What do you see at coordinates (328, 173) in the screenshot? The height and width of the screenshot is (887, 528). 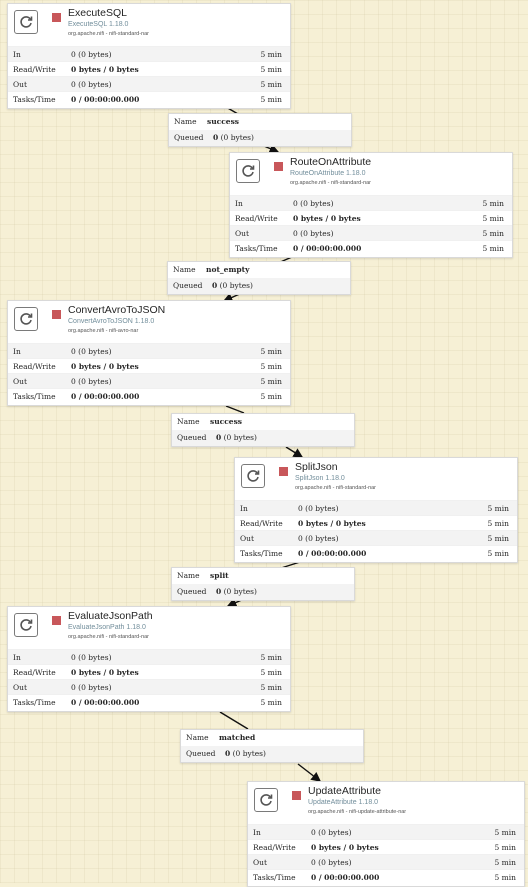 I see `processor-type: RouteOnAttribute 1.18.0` at bounding box center [328, 173].